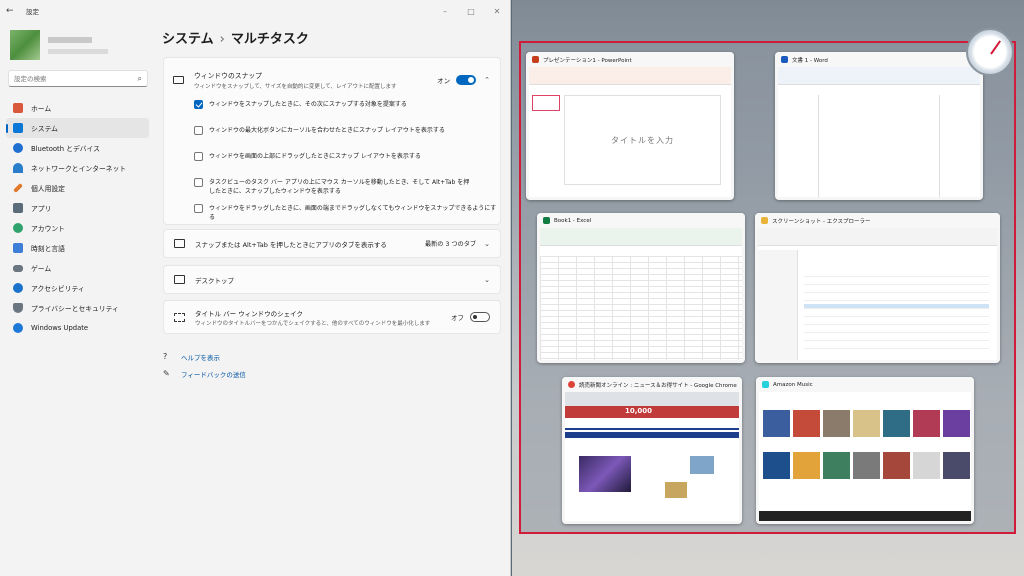  Describe the element at coordinates (41, 209) in the screenshot. I see `sidebar-item-label: アプリ` at that location.